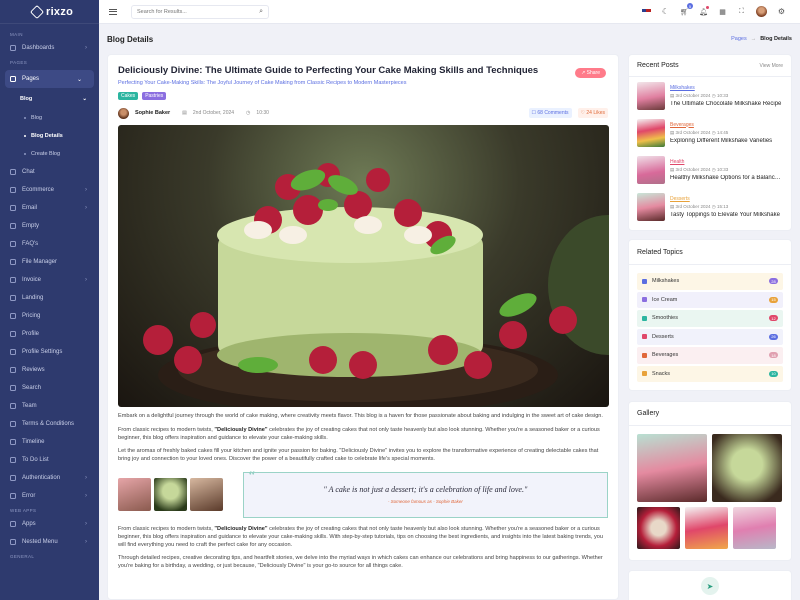 Image resolution: width=800 pixels, height=600 pixels. What do you see at coordinates (49, 208) in the screenshot?
I see `sidebar-item-email: Email ›` at bounding box center [49, 208].